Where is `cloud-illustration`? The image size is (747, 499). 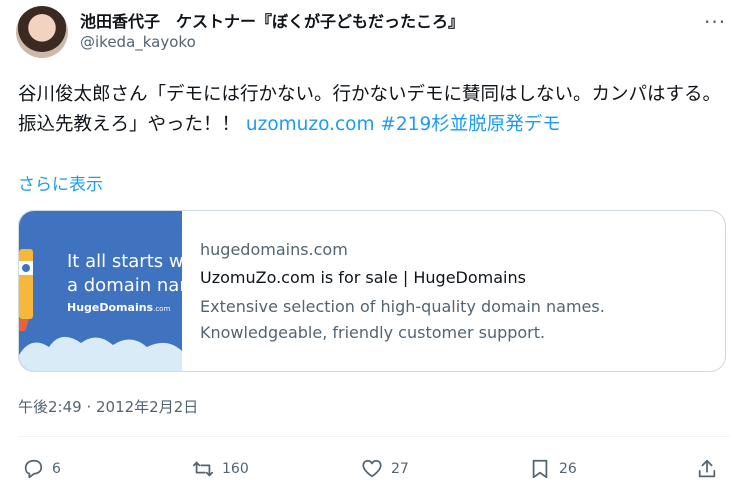 cloud-illustration is located at coordinates (100, 354).